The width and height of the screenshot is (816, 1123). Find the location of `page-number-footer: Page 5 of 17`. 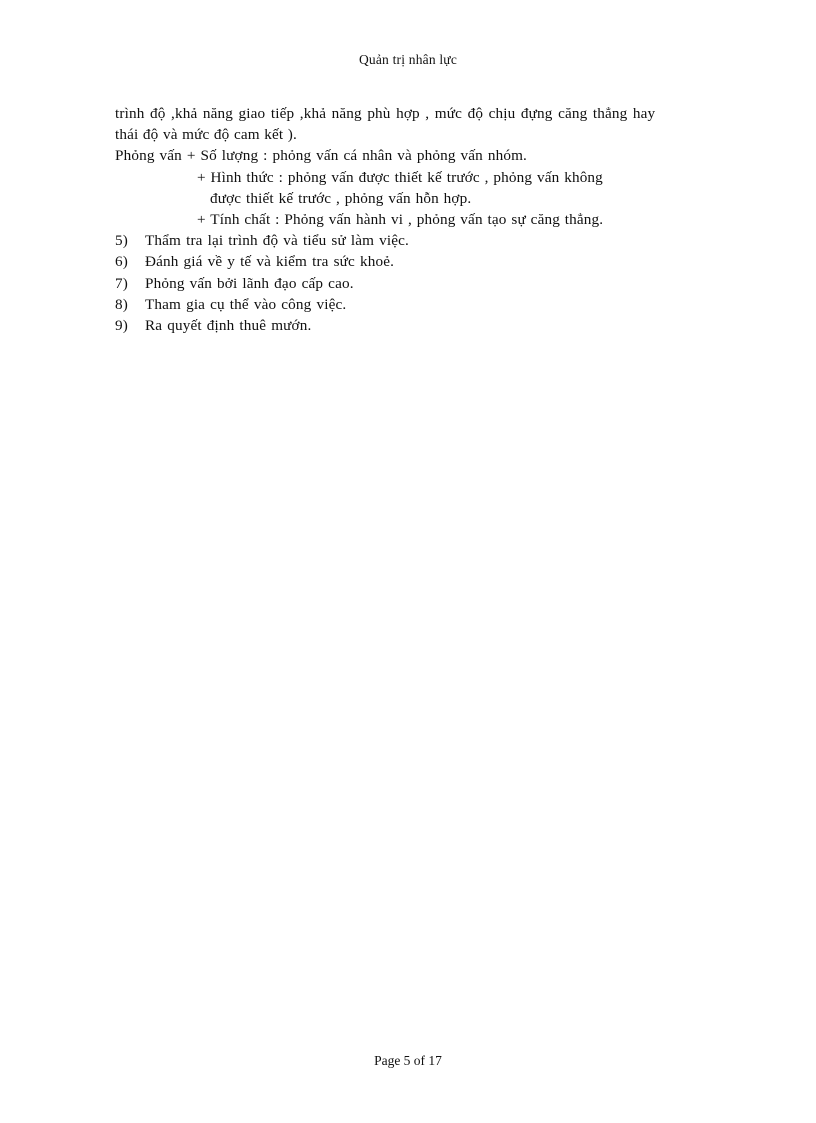

page-number-footer: Page 5 of 17 is located at coordinates (408, 1060).